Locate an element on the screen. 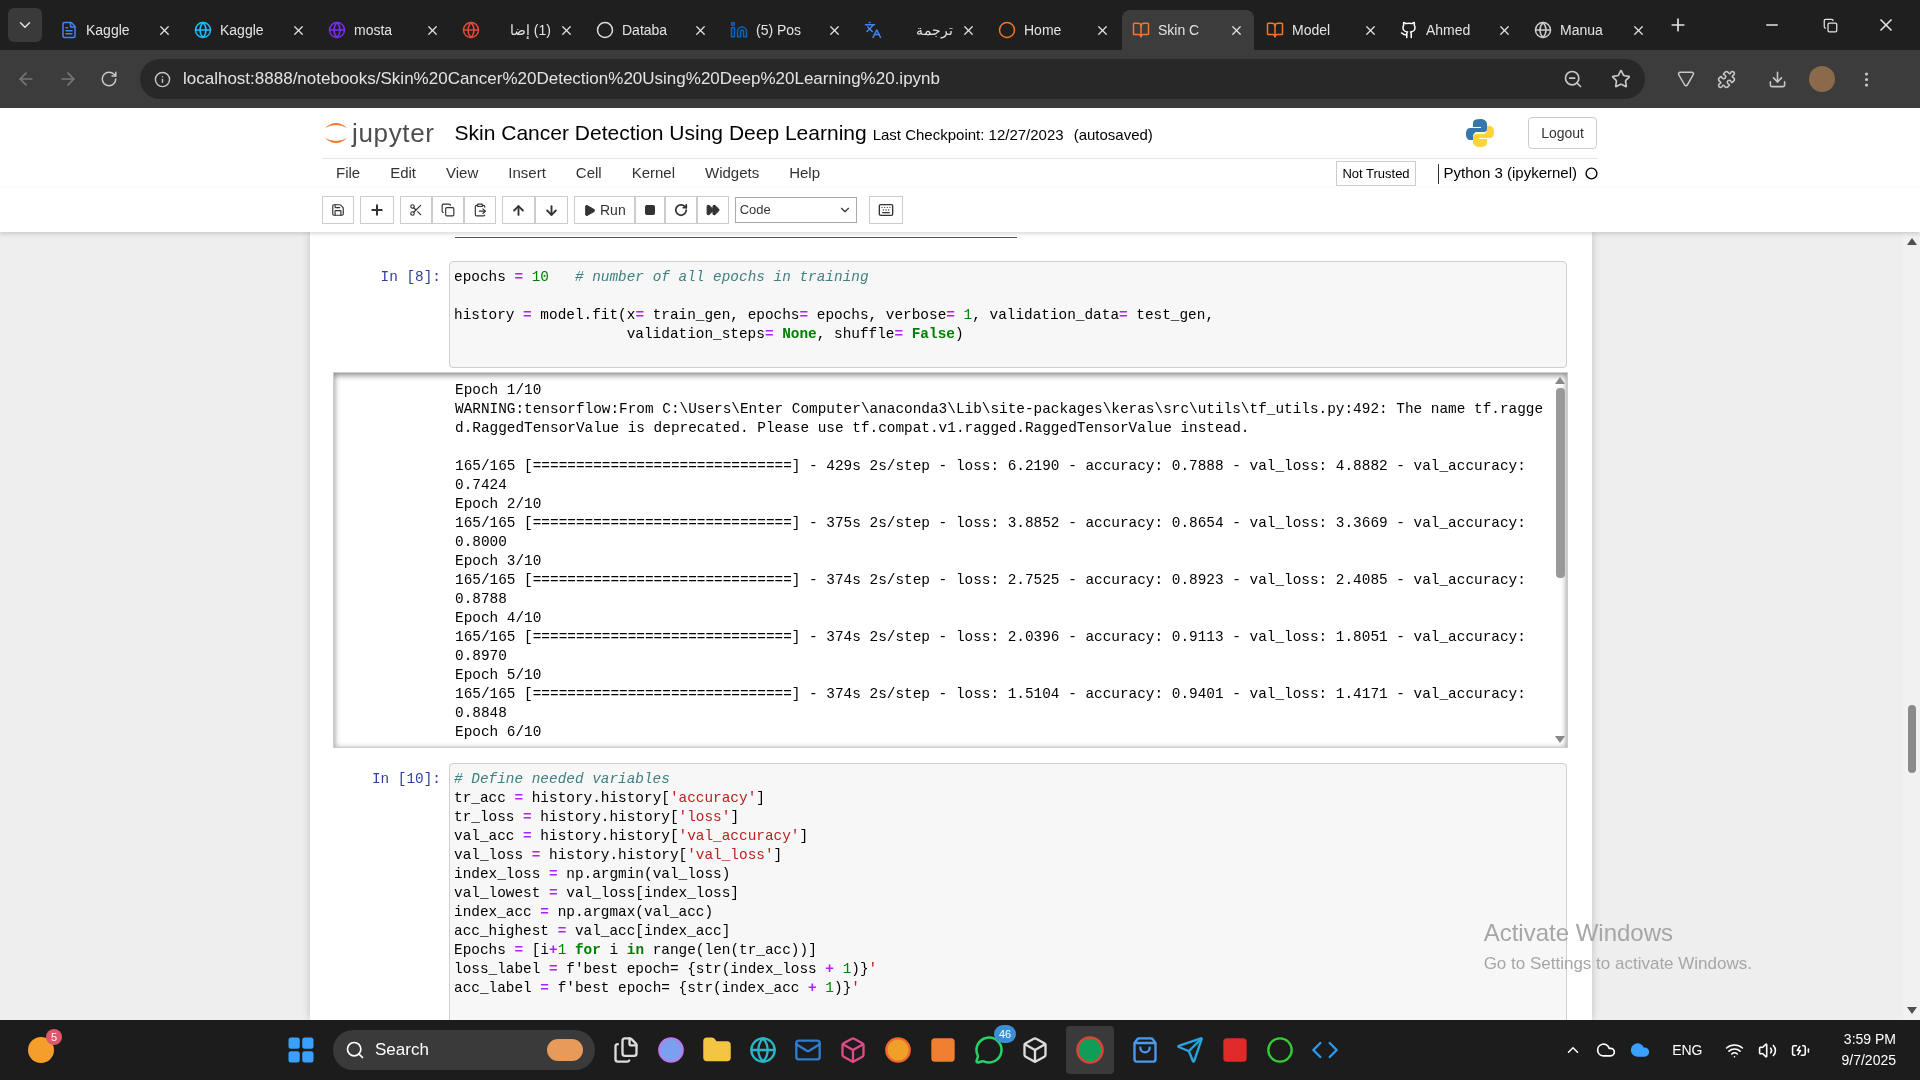  code-line: val_acc = history.history['val_accuracy'] is located at coordinates (631, 836).